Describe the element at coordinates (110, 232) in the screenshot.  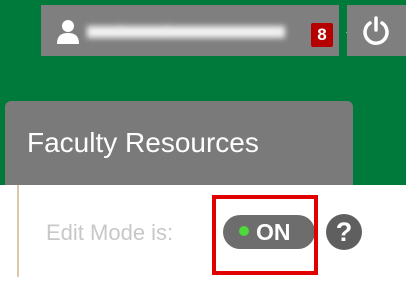
I see `edit-mode-label: Edit Mode is:` at that location.